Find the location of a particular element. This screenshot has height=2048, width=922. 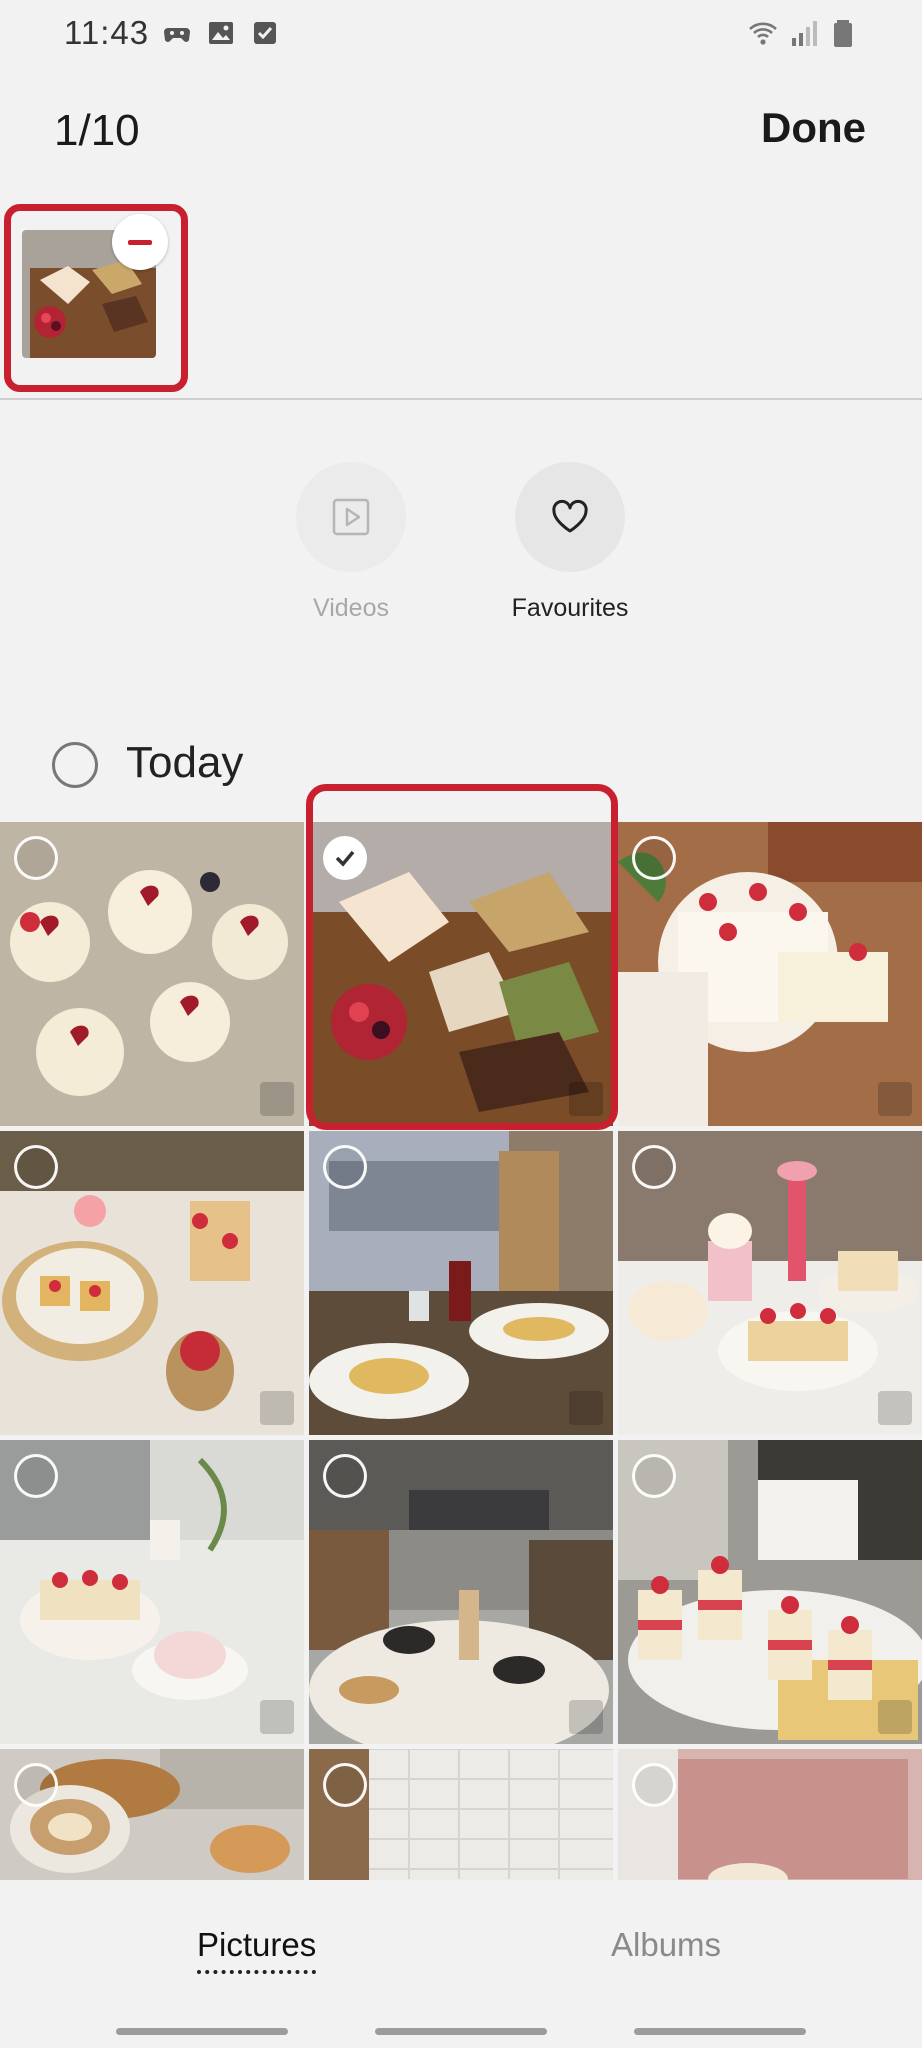

tab-albums: Albums is located at coordinates (666, 1945).